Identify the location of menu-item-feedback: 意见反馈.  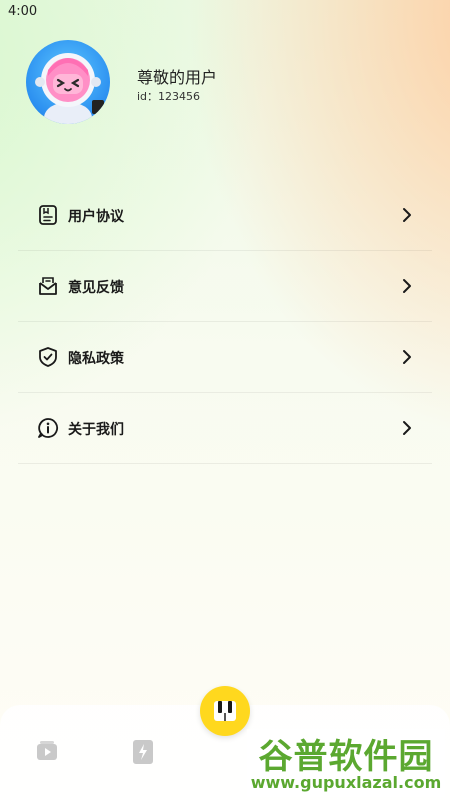
(225, 286).